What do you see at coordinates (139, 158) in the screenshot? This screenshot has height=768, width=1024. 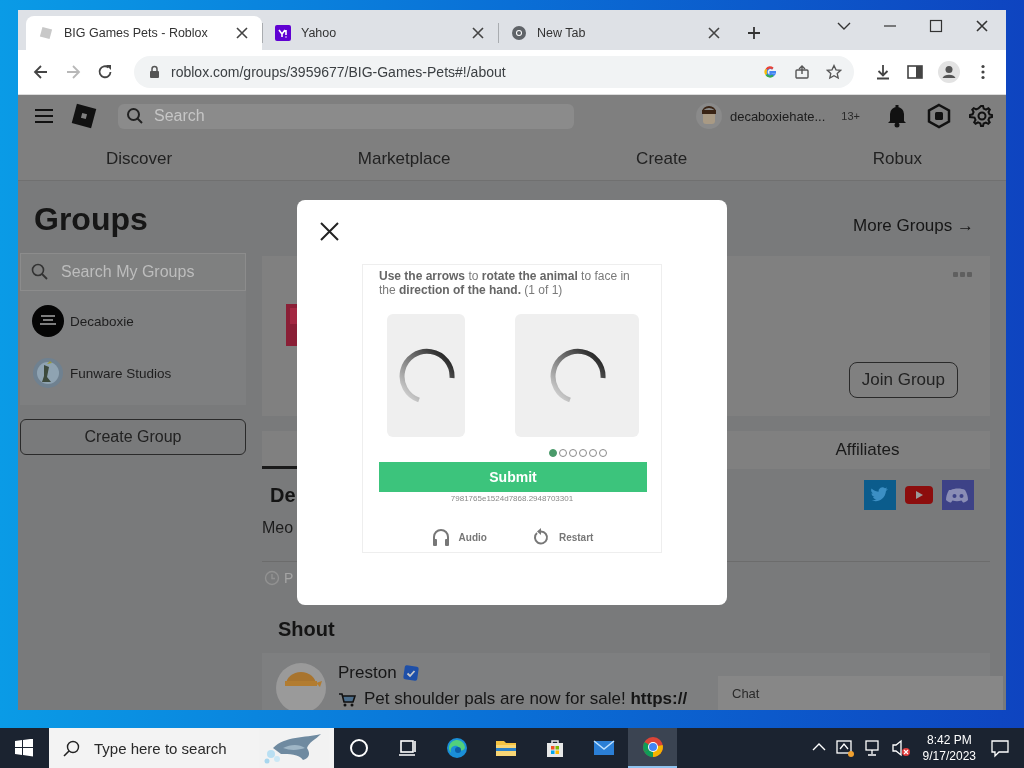 I see `nav-link: Discover` at bounding box center [139, 158].